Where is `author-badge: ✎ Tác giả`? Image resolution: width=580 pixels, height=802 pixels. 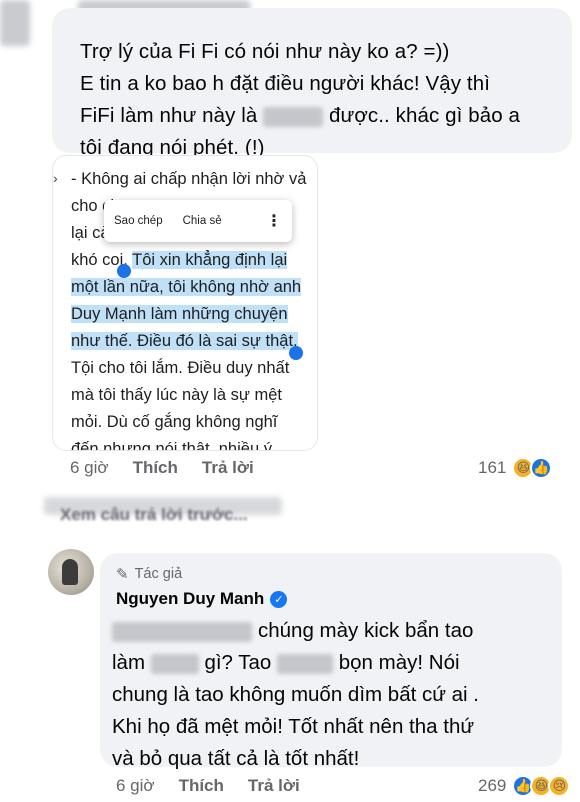 author-badge: ✎ Tác giả is located at coordinates (149, 574).